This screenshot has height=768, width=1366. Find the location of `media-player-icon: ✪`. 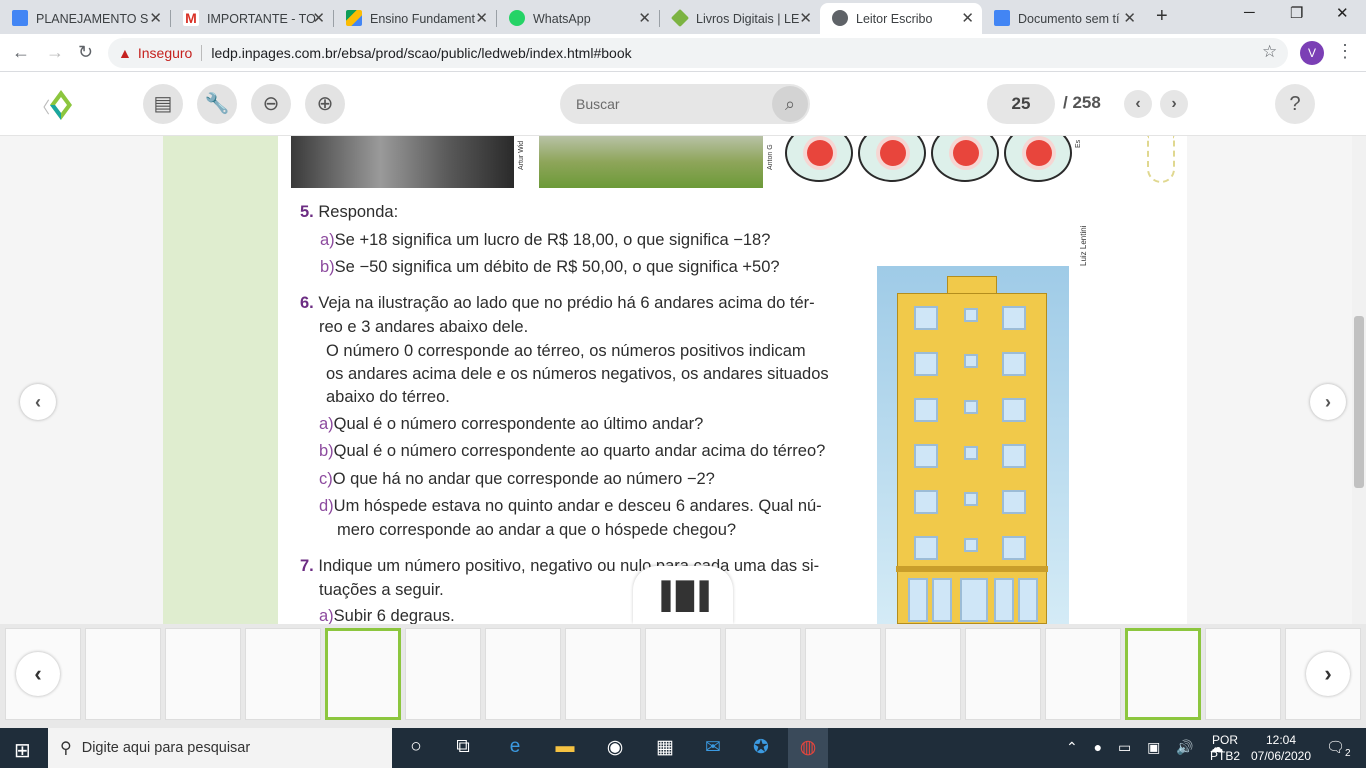

media-player-icon: ✪ is located at coordinates (761, 747).